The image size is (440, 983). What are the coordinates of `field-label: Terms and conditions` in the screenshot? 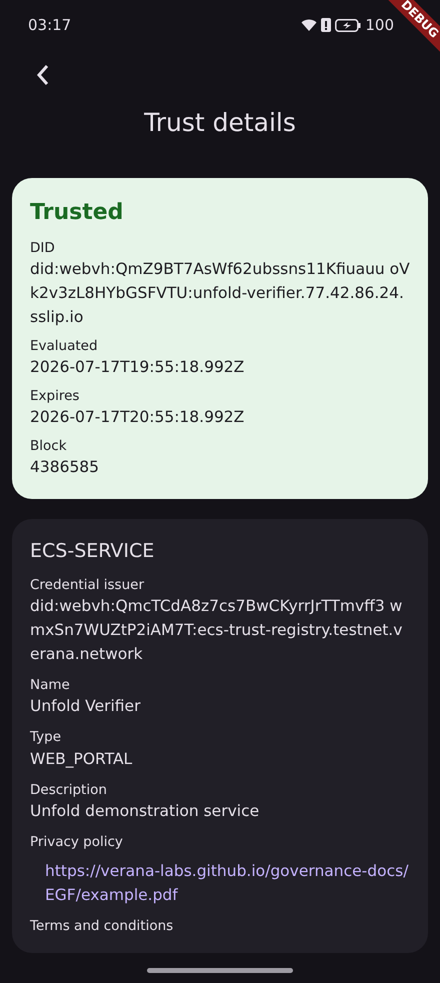 It's located at (102, 926).